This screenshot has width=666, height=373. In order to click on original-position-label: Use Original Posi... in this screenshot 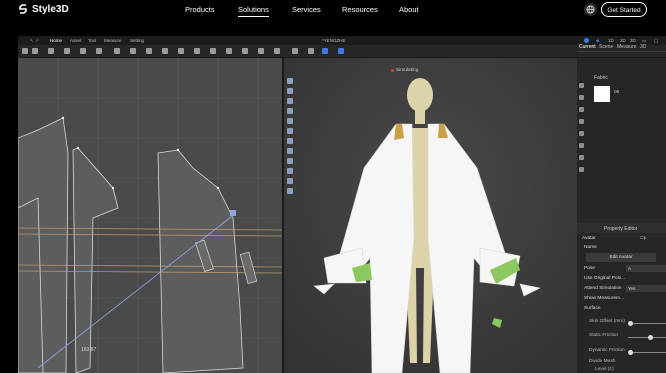, I will do `click(605, 278)`.